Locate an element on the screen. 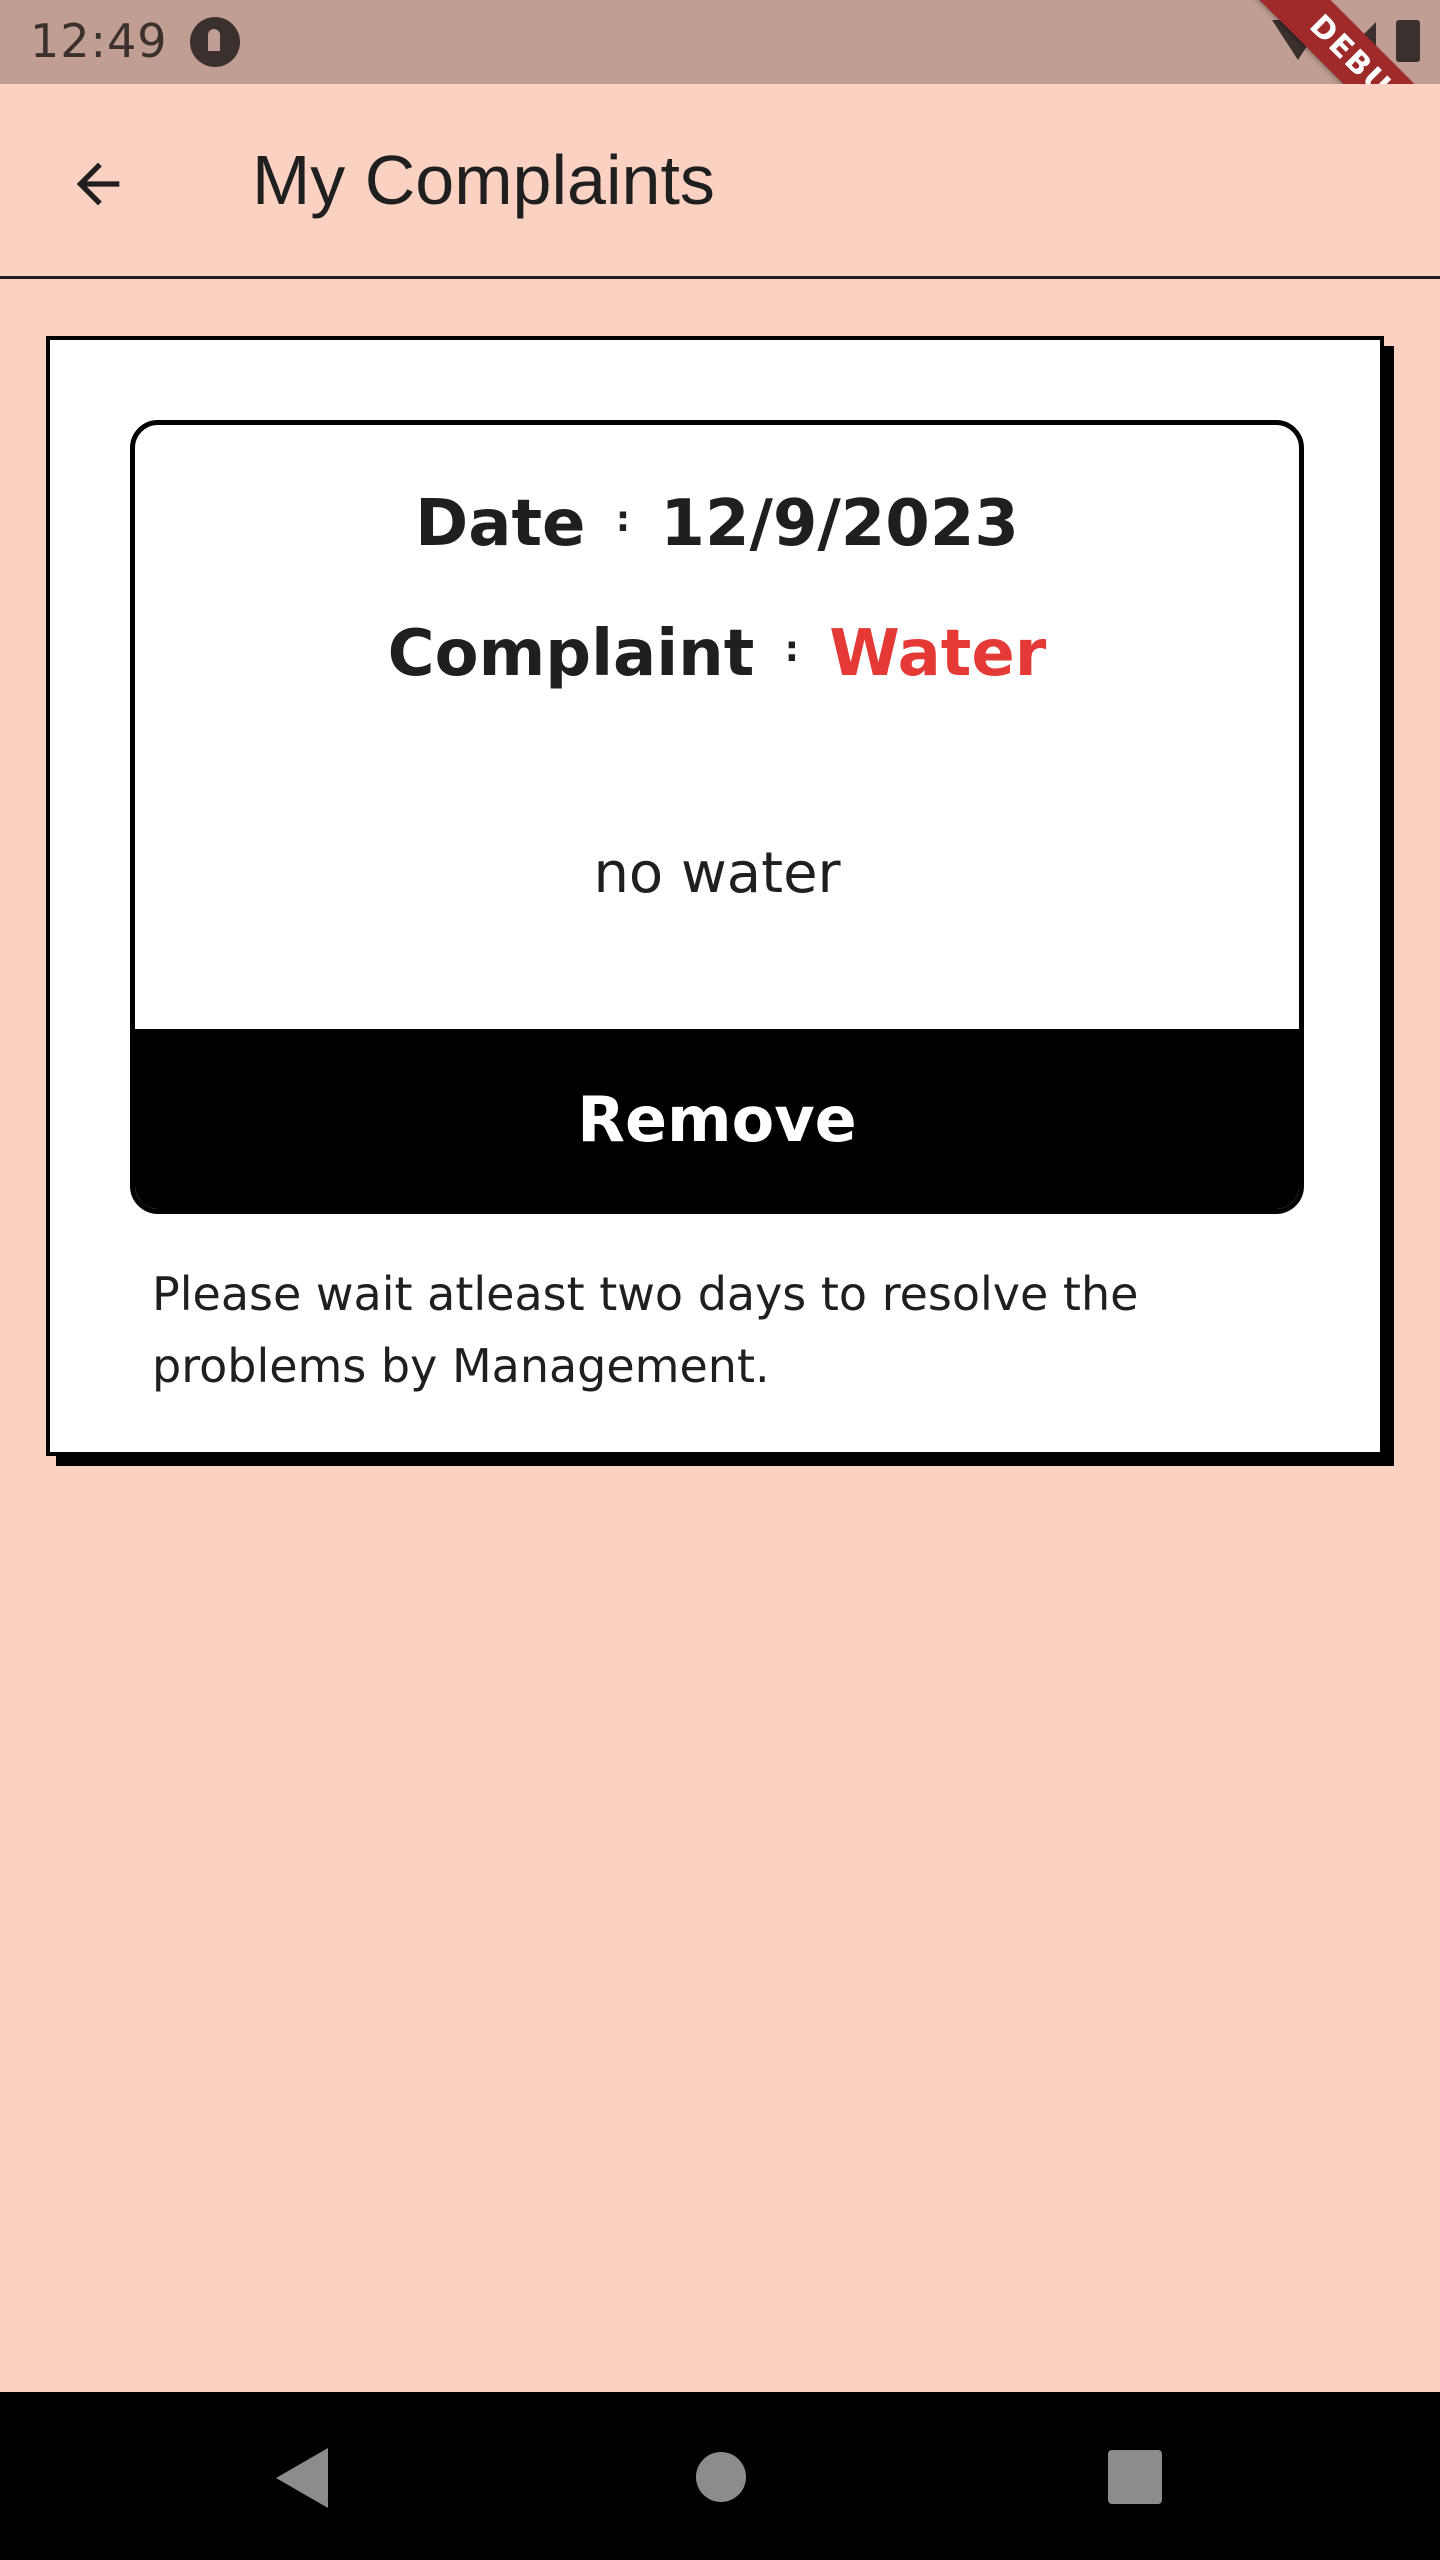 The height and width of the screenshot is (2560, 1440). status-time: 12:49 is located at coordinates (99, 41).